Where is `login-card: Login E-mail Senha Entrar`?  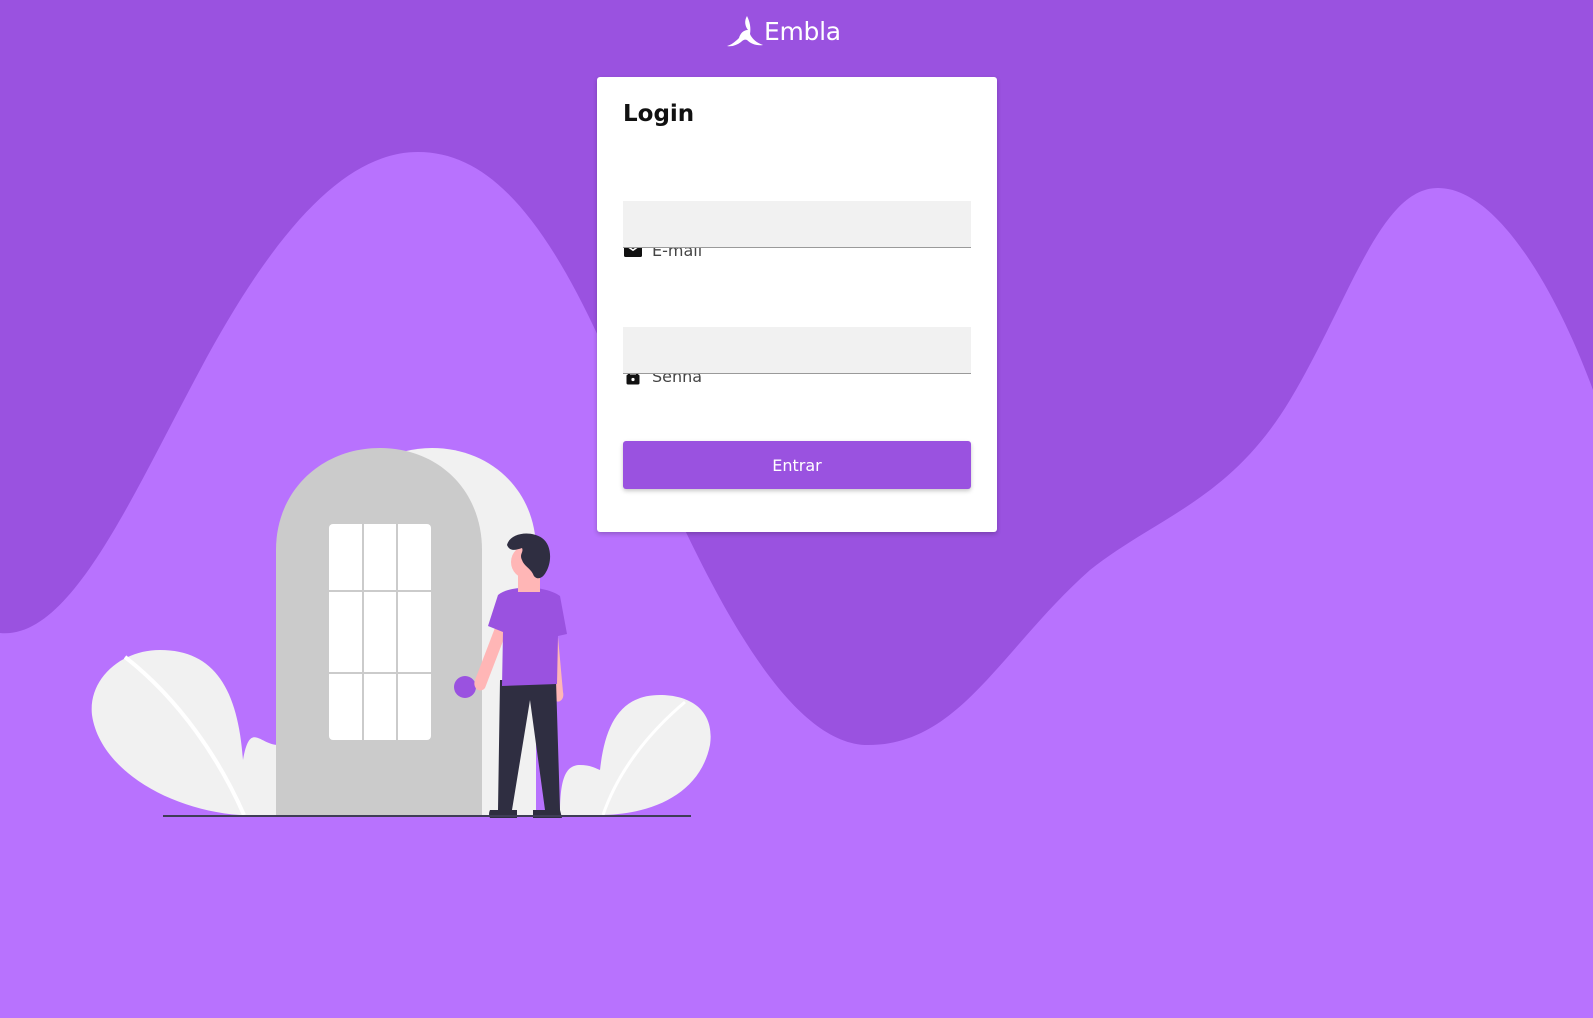
login-card: Login E-mail Senha Entrar is located at coordinates (797, 304).